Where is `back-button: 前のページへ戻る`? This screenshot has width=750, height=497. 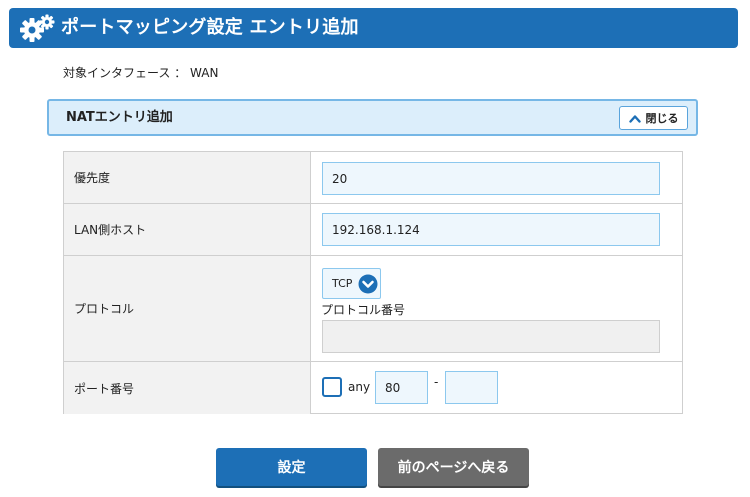
back-button: 前のページへ戻る is located at coordinates (453, 467).